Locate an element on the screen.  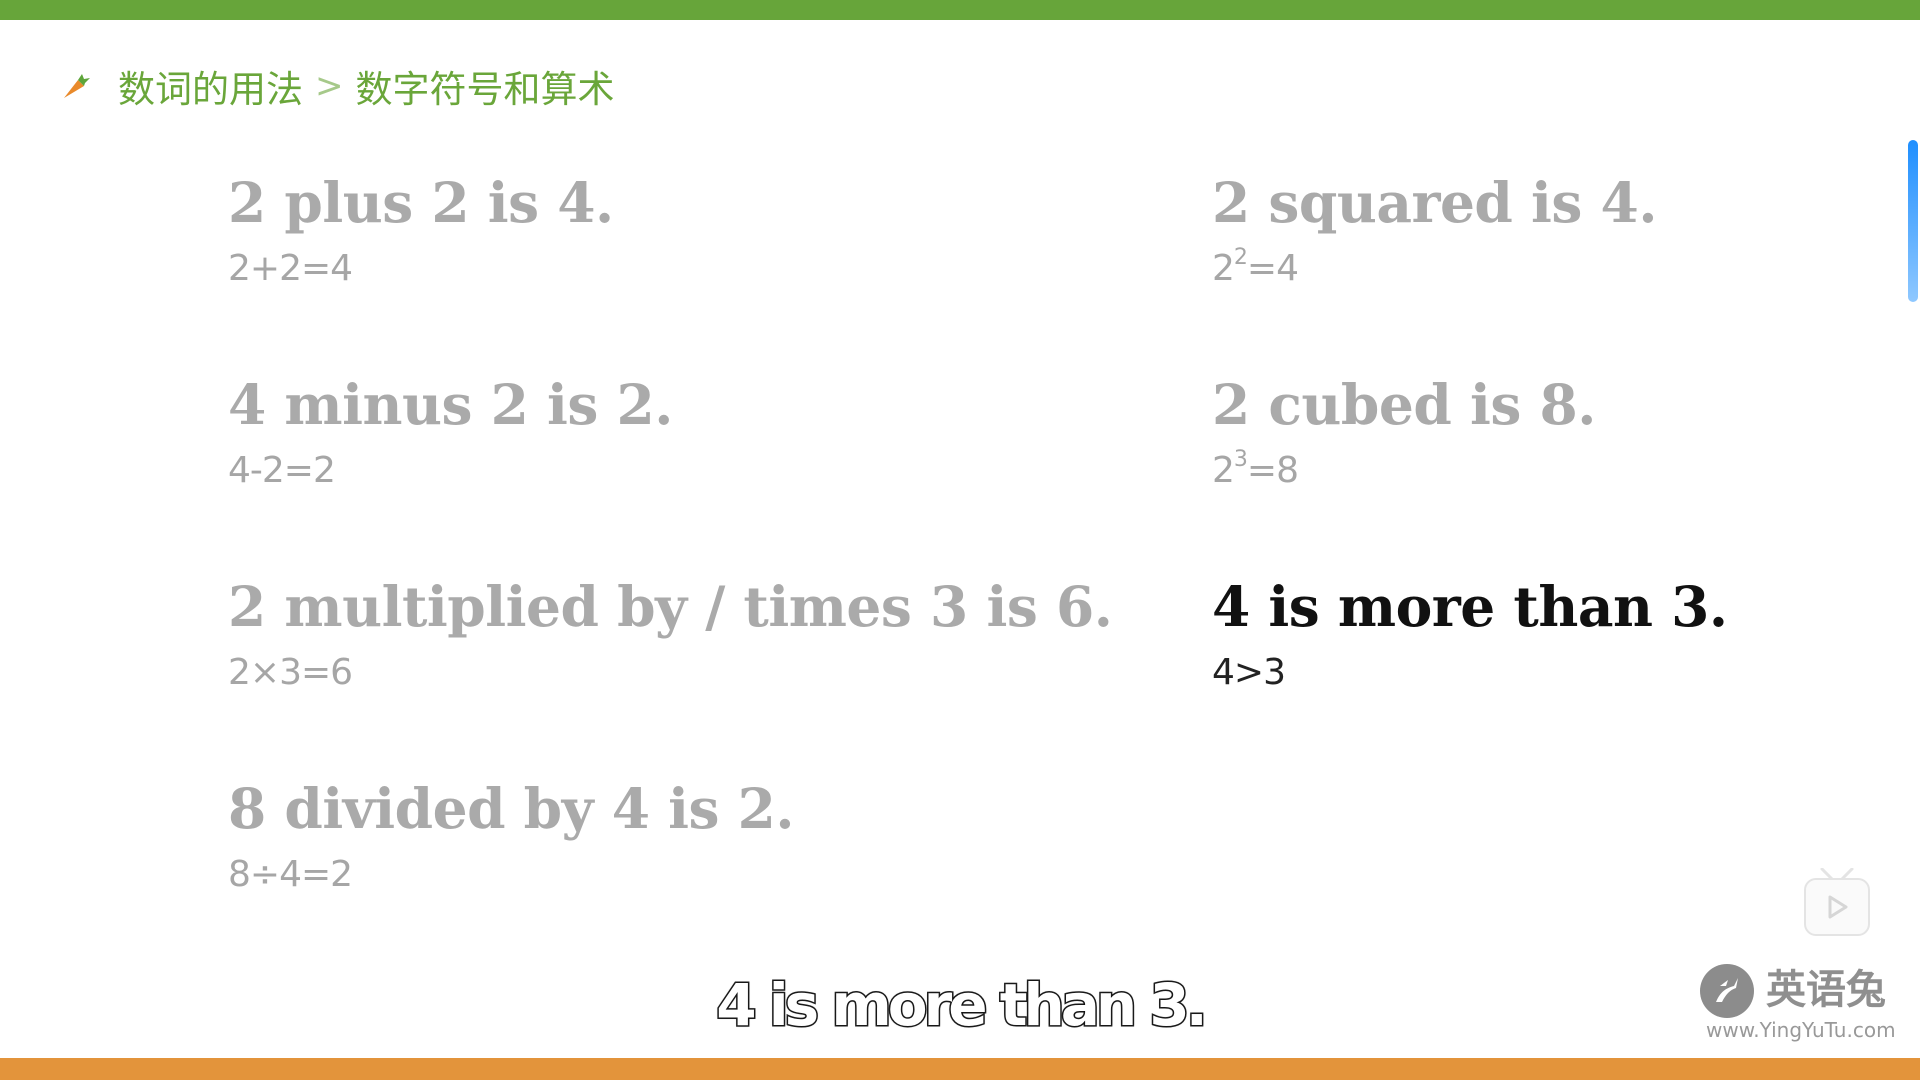
expression-formula: 22=4 is located at coordinates (1434, 269).